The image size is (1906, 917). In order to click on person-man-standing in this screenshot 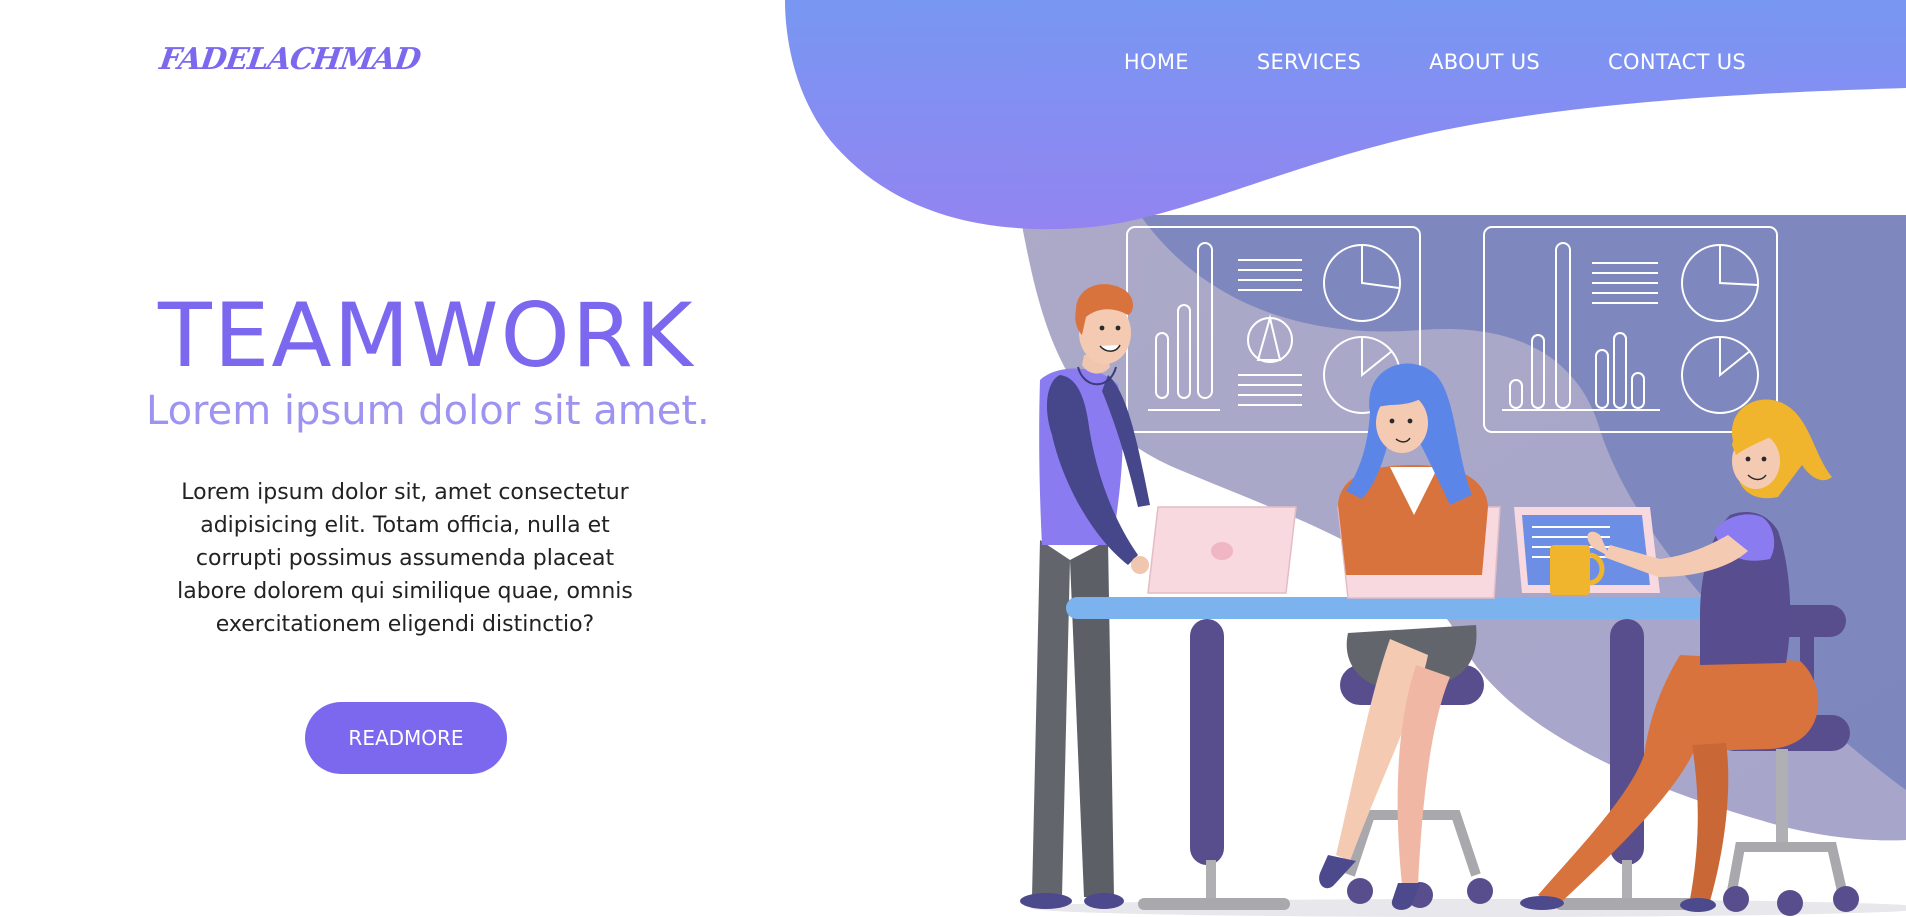, I will do `click(1085, 596)`.